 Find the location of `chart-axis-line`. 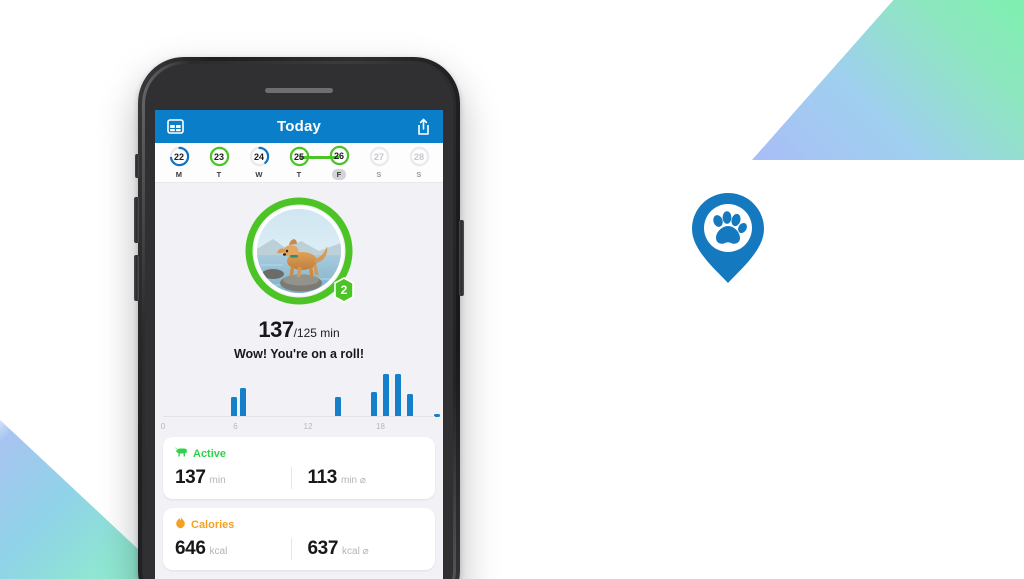

chart-axis-line is located at coordinates (299, 416).